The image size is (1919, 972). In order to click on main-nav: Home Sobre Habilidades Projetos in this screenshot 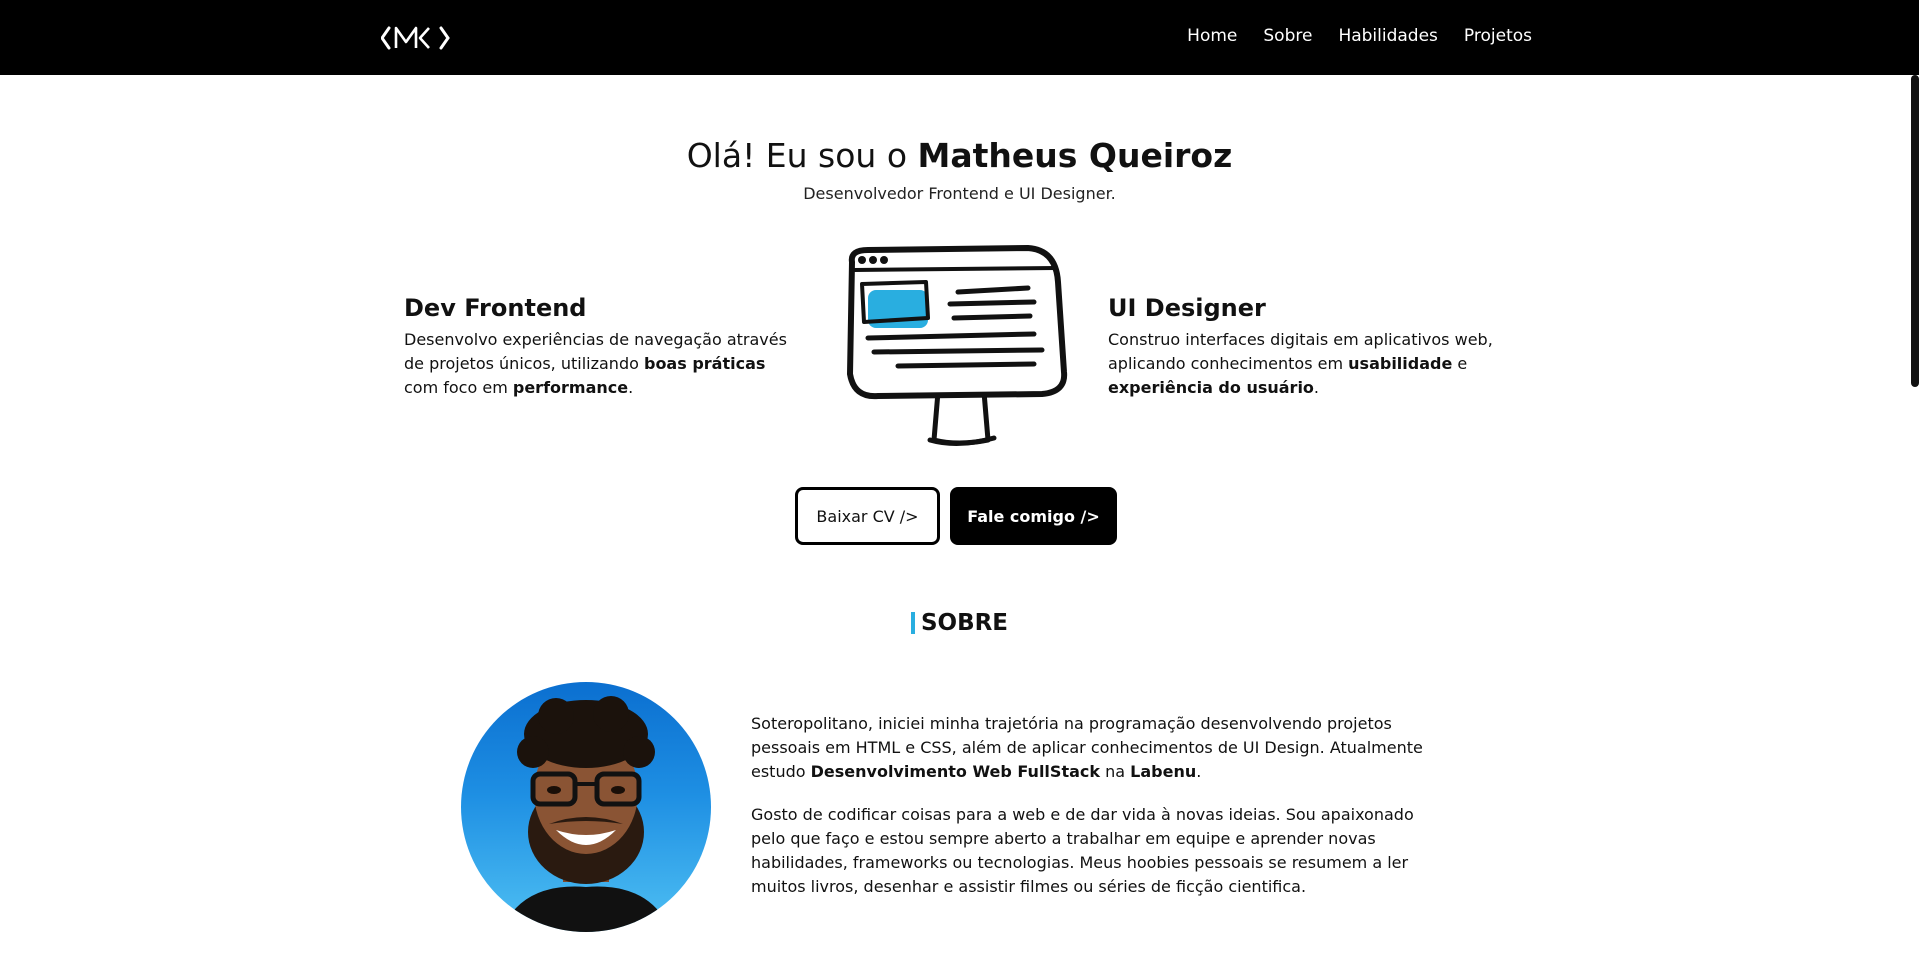, I will do `click(1359, 36)`.